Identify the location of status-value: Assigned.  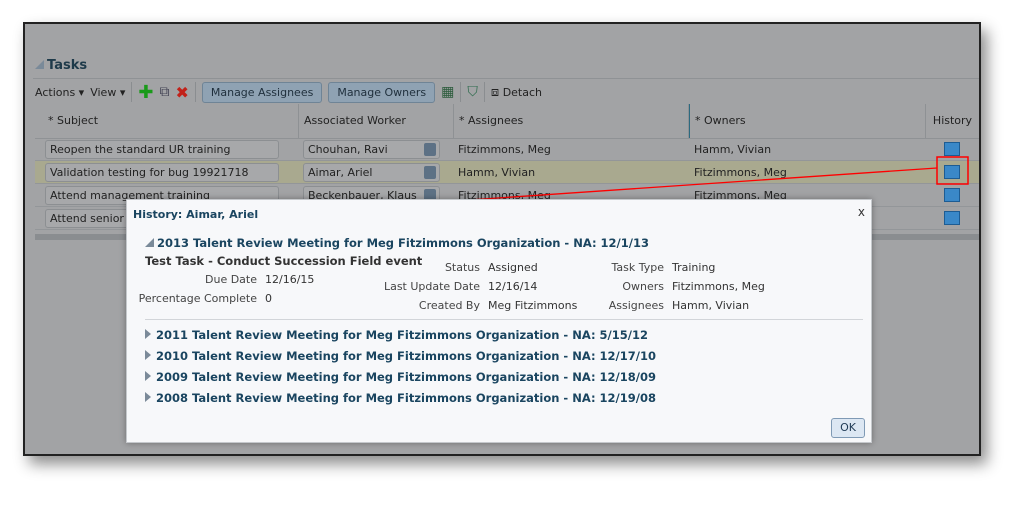
(513, 267).